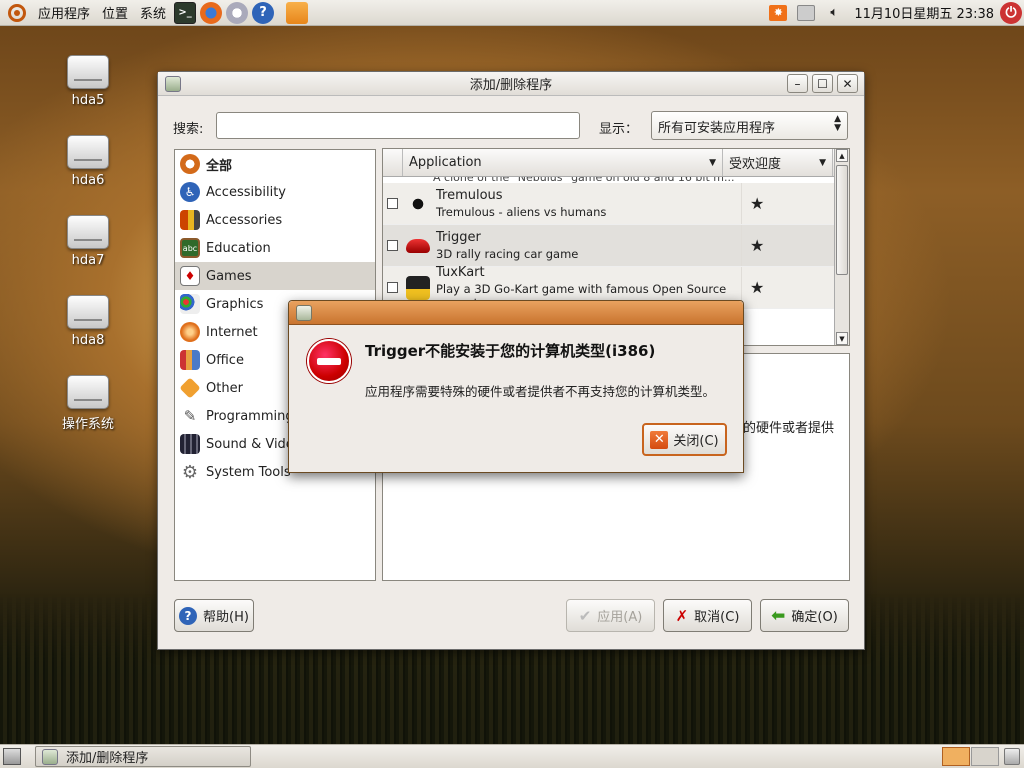 This screenshot has width=1024, height=768. What do you see at coordinates (797, 83) in the screenshot?
I see `minimize-button: –` at bounding box center [797, 83].